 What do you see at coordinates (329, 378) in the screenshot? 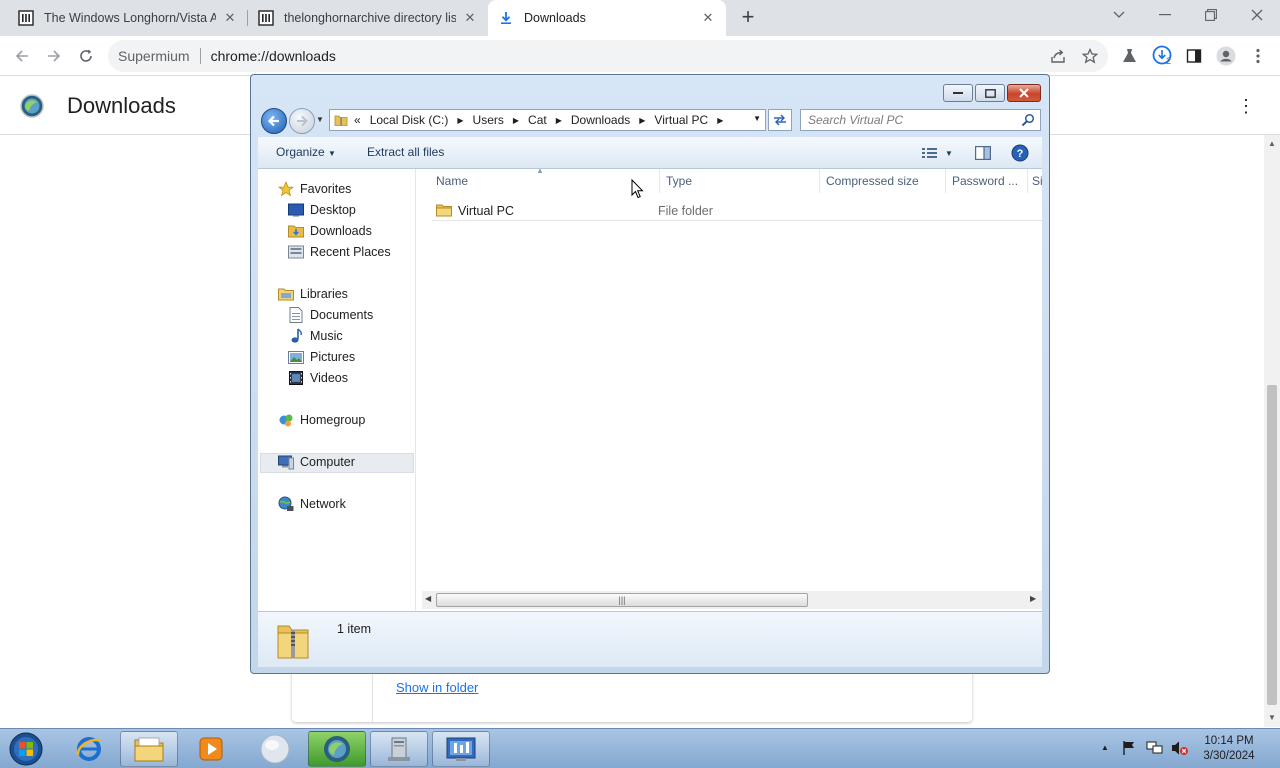
I see `nav-label: Videos` at bounding box center [329, 378].